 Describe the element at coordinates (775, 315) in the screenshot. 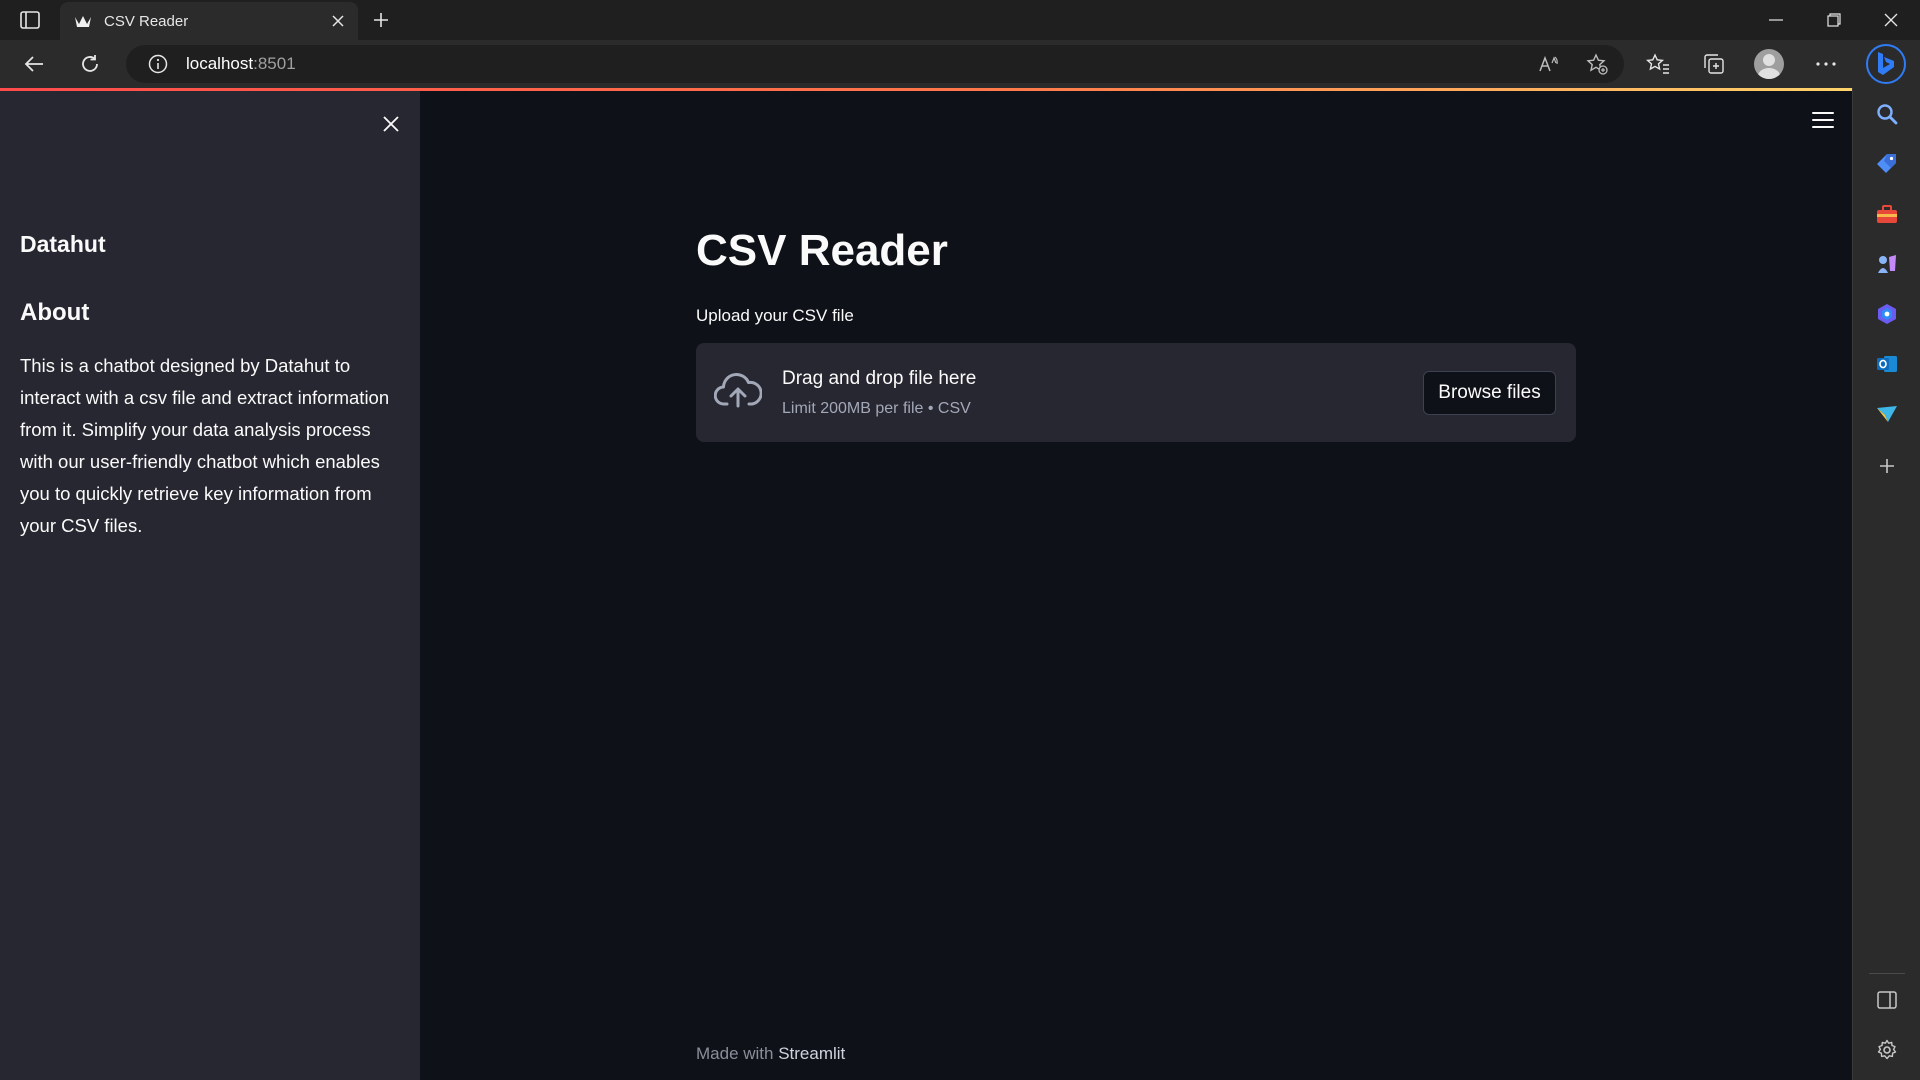

I see `upload-label: Upload your CSV file` at that location.